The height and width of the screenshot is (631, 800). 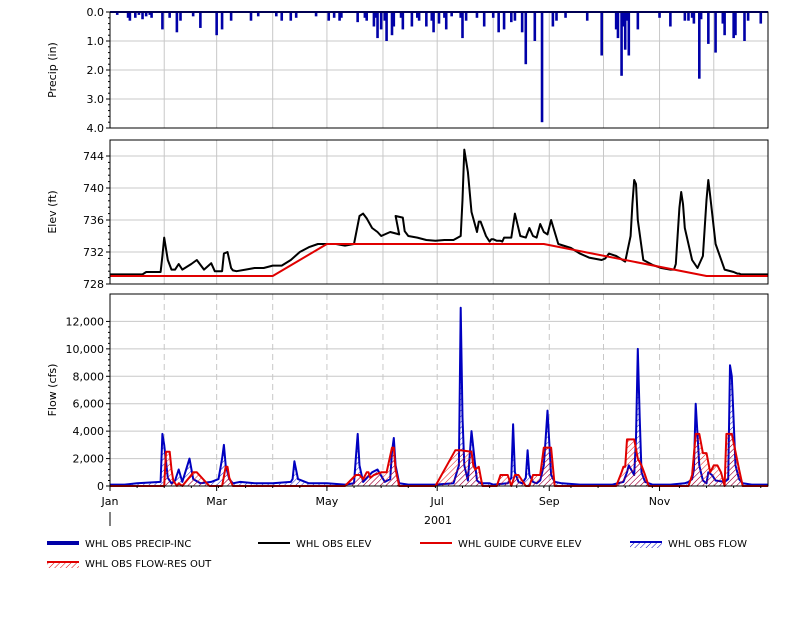 What do you see at coordinates (138, 544) in the screenshot?
I see `legend-label: WHL OBS PRECIP-INC` at bounding box center [138, 544].